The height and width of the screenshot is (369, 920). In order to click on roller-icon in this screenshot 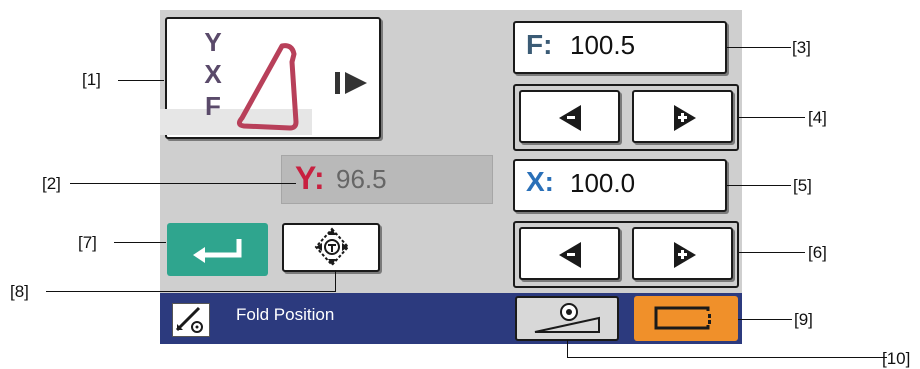, I will do `click(567, 318)`.